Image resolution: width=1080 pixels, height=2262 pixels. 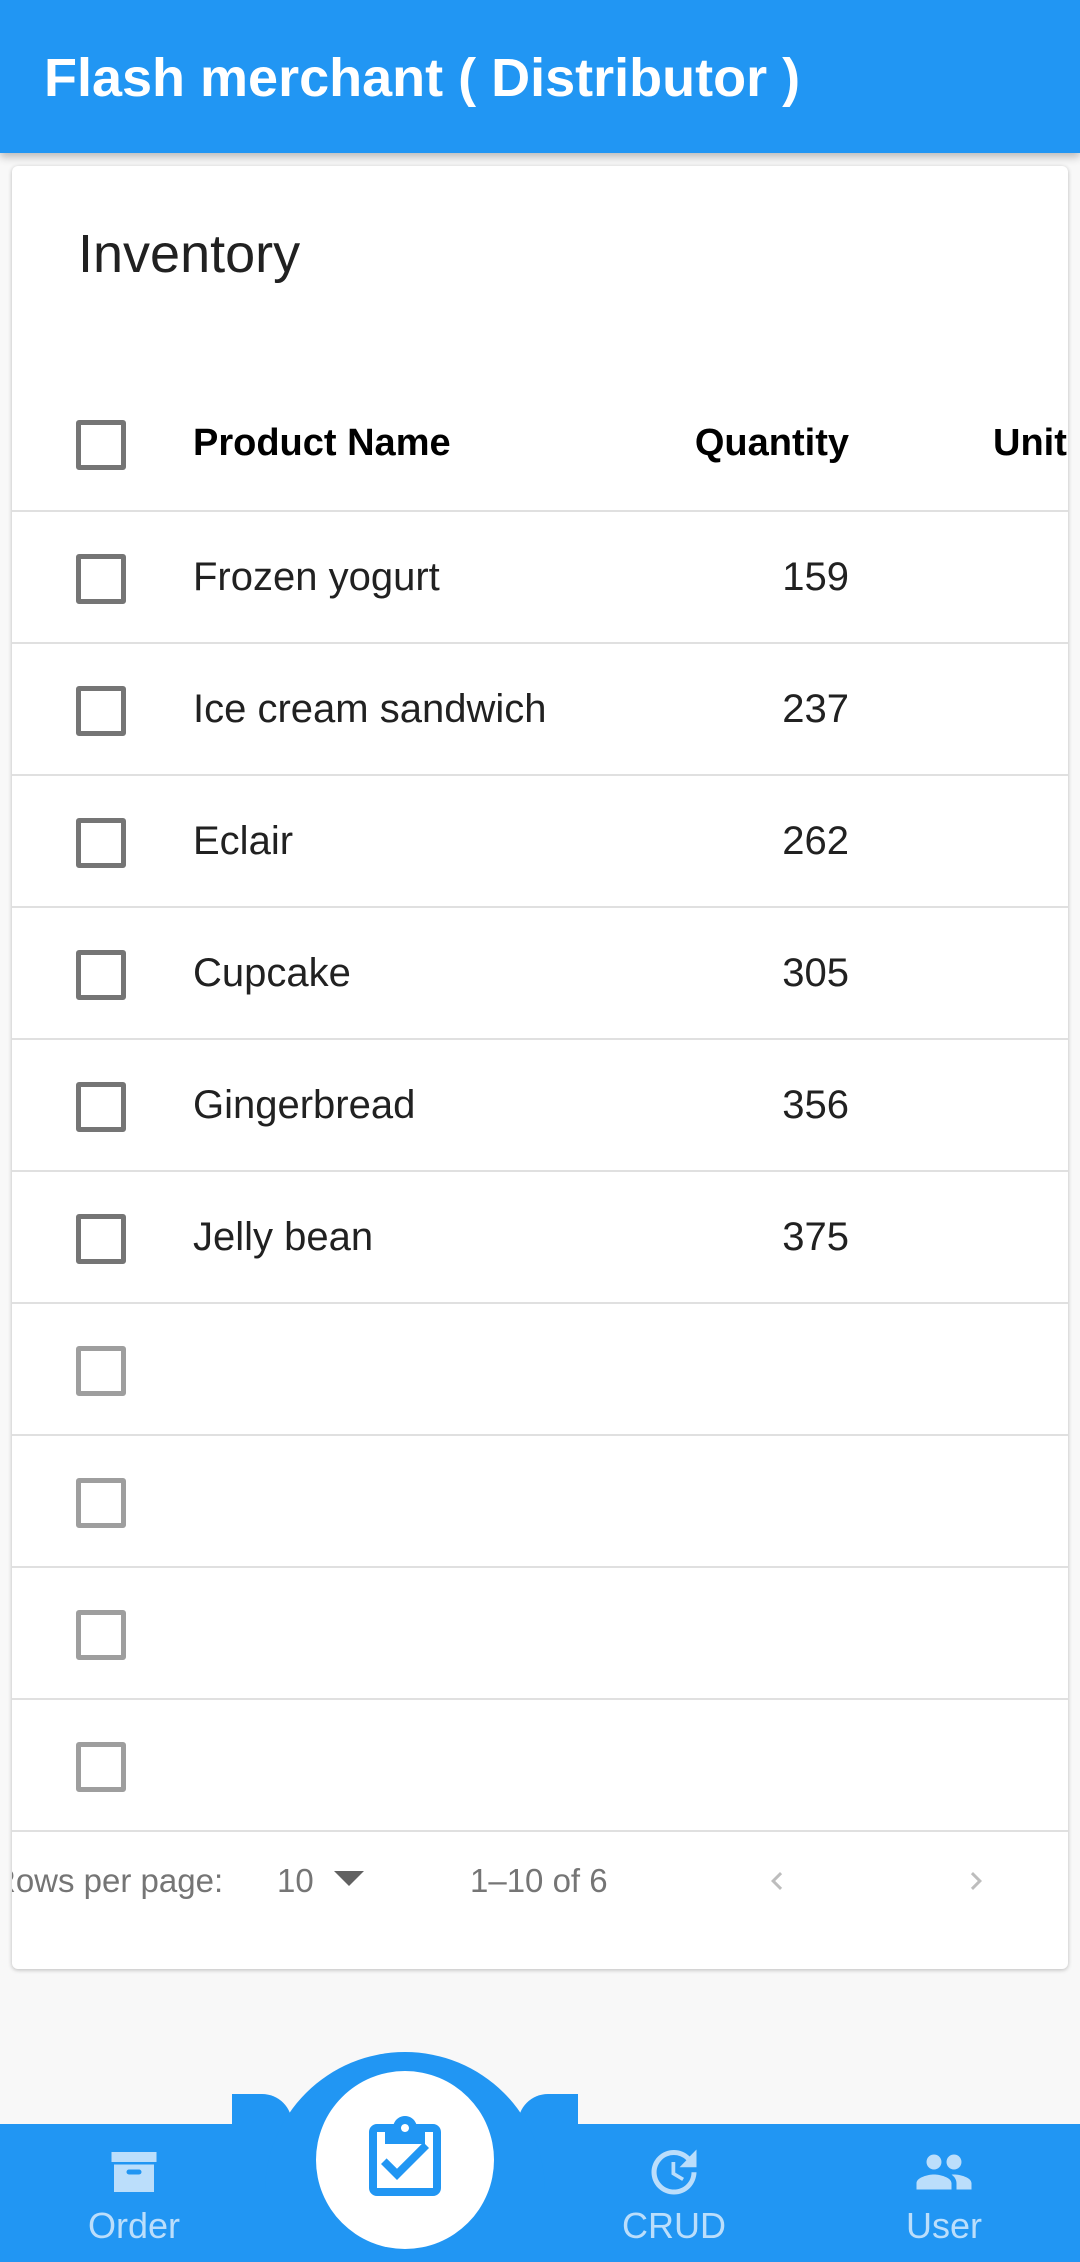 I want to click on table-row: Gingerbread 356, so click(x=540, y=1106).